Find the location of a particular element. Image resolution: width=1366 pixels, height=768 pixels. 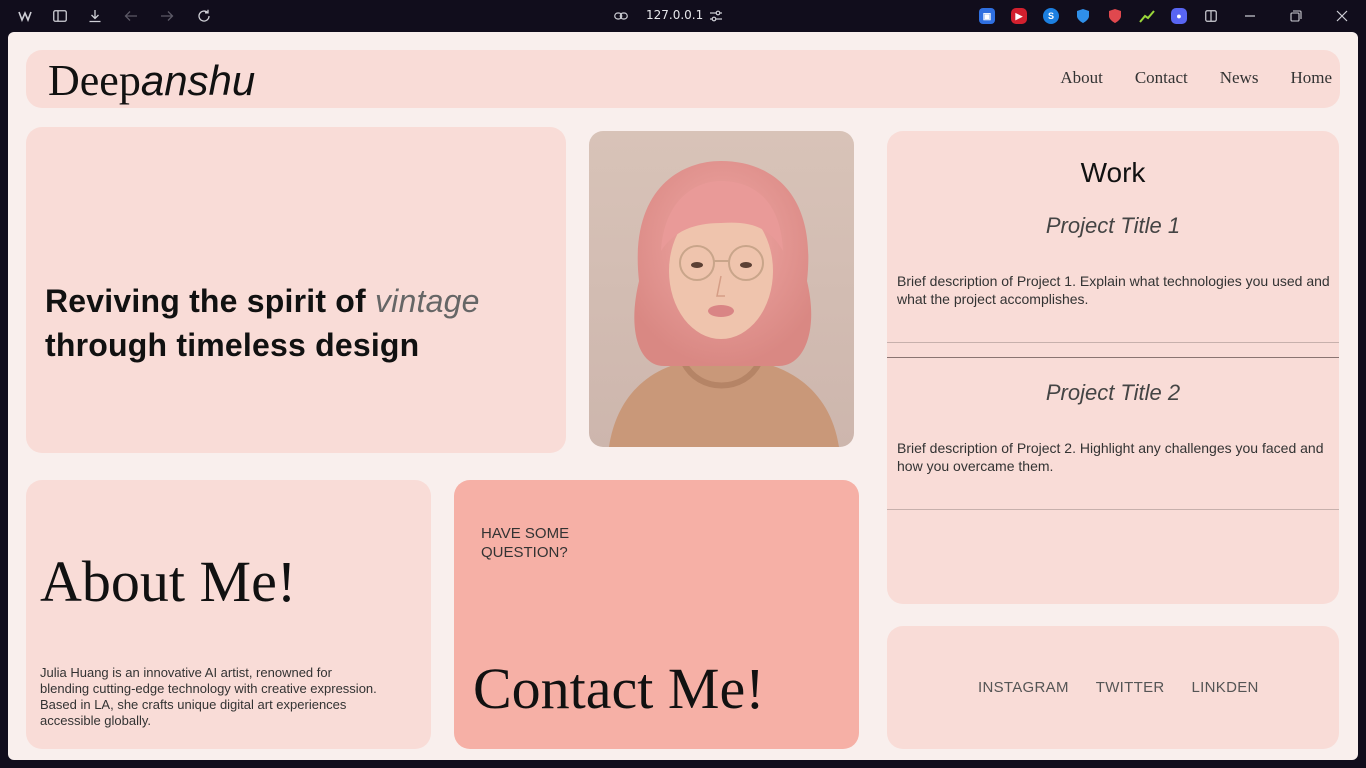

logo-italic-text: anshu is located at coordinates (198, 80).